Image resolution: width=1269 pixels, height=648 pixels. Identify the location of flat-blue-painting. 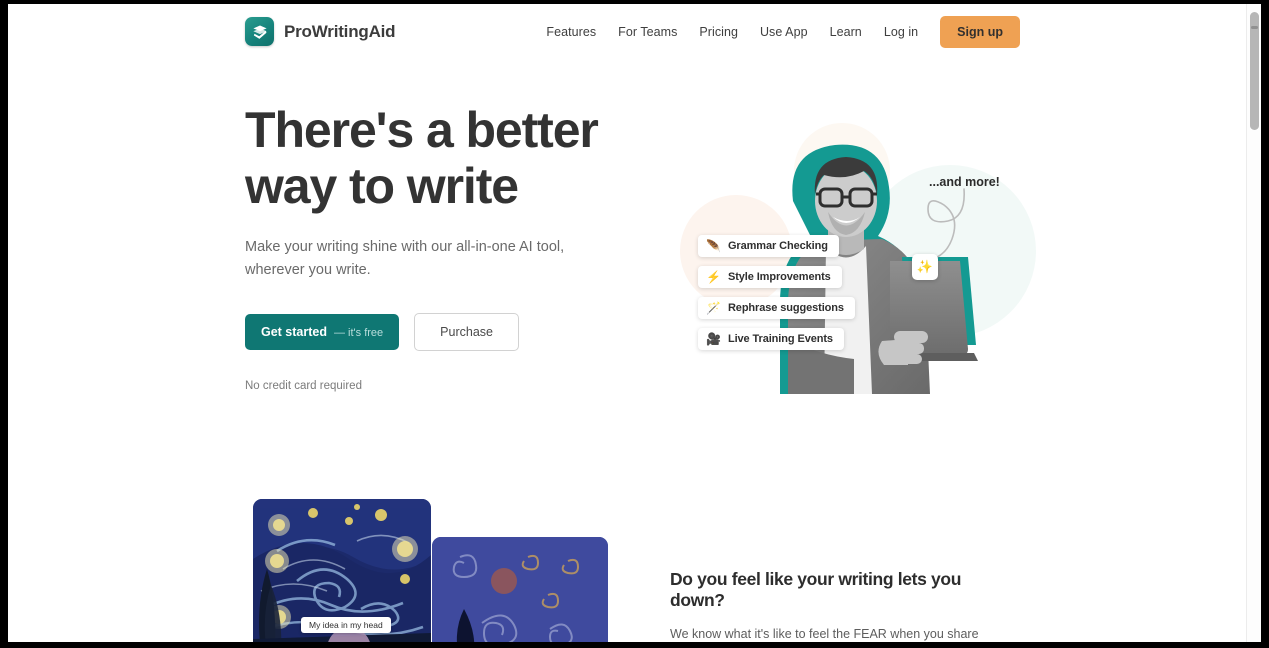
(520, 589).